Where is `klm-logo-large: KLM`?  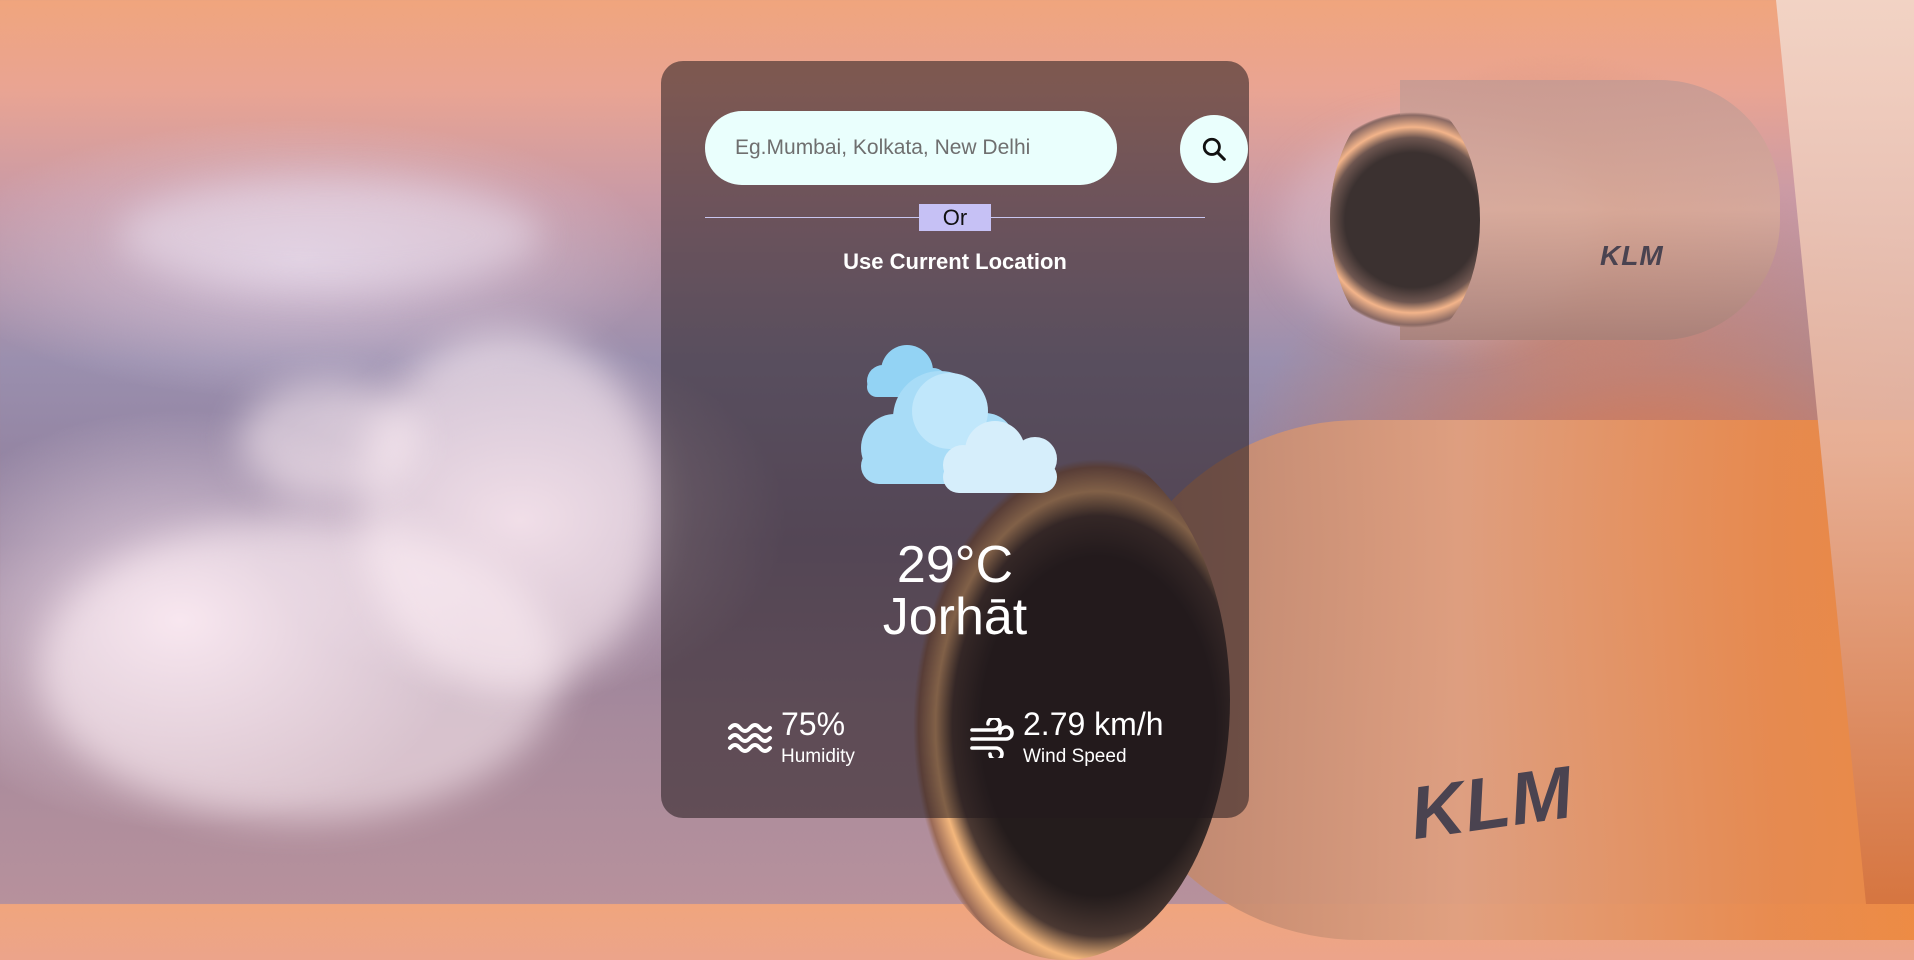 klm-logo-large: KLM is located at coordinates (1492, 802).